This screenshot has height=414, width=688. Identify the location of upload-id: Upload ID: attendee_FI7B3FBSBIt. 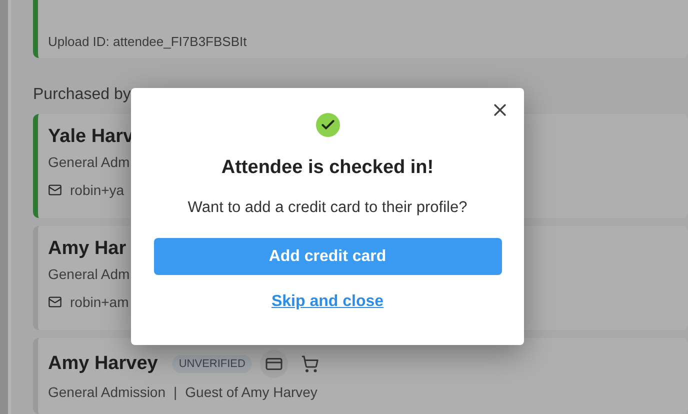
(148, 41).